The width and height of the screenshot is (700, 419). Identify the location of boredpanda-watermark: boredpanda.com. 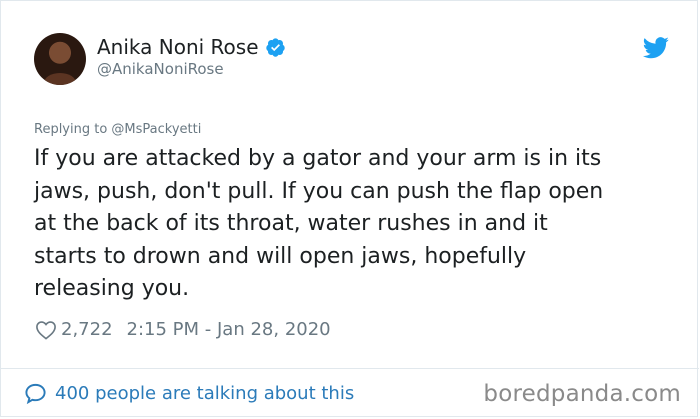
(582, 394).